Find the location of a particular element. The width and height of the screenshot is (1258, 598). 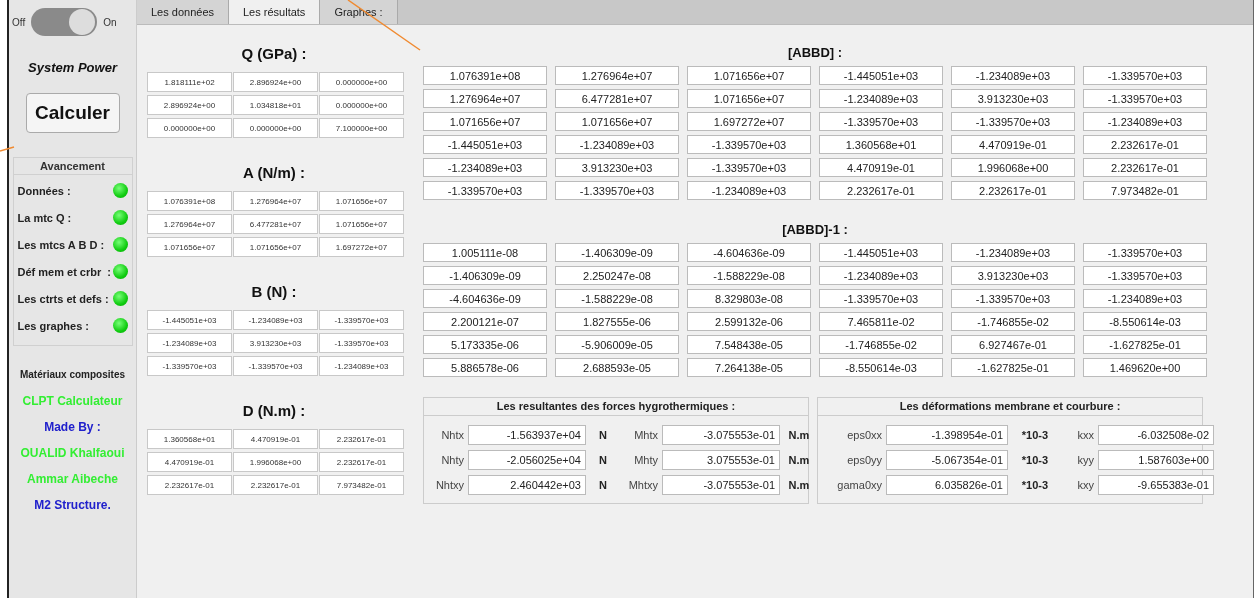

unit-label: N is located at coordinates (603, 484).